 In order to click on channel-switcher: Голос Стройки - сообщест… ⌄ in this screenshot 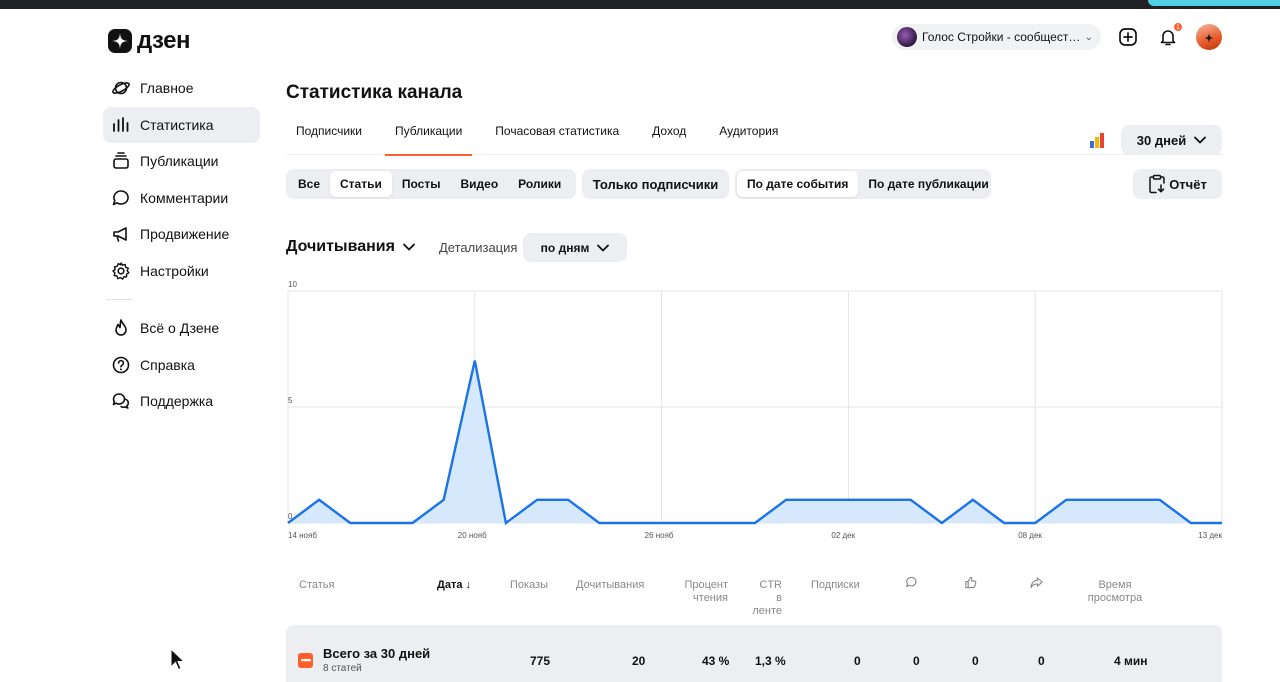, I will do `click(996, 37)`.